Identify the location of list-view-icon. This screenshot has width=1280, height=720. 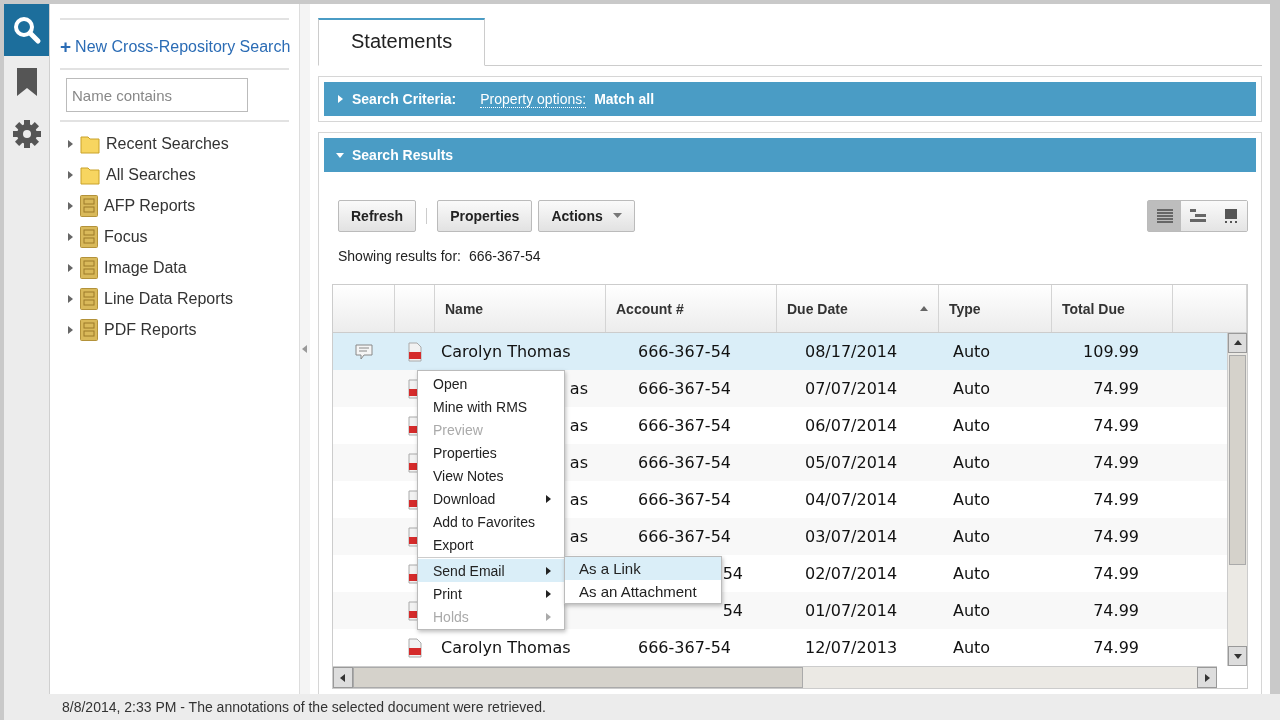
(1164, 216).